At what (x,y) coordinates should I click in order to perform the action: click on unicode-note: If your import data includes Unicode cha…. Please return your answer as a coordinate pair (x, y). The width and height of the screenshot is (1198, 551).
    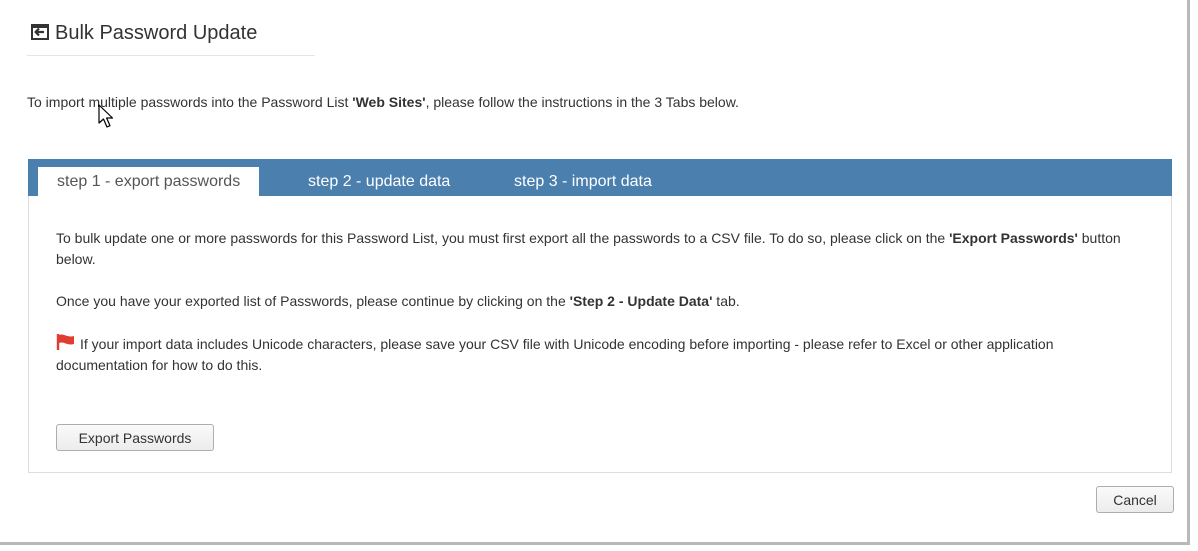
    Looking at the image, I should click on (601, 354).